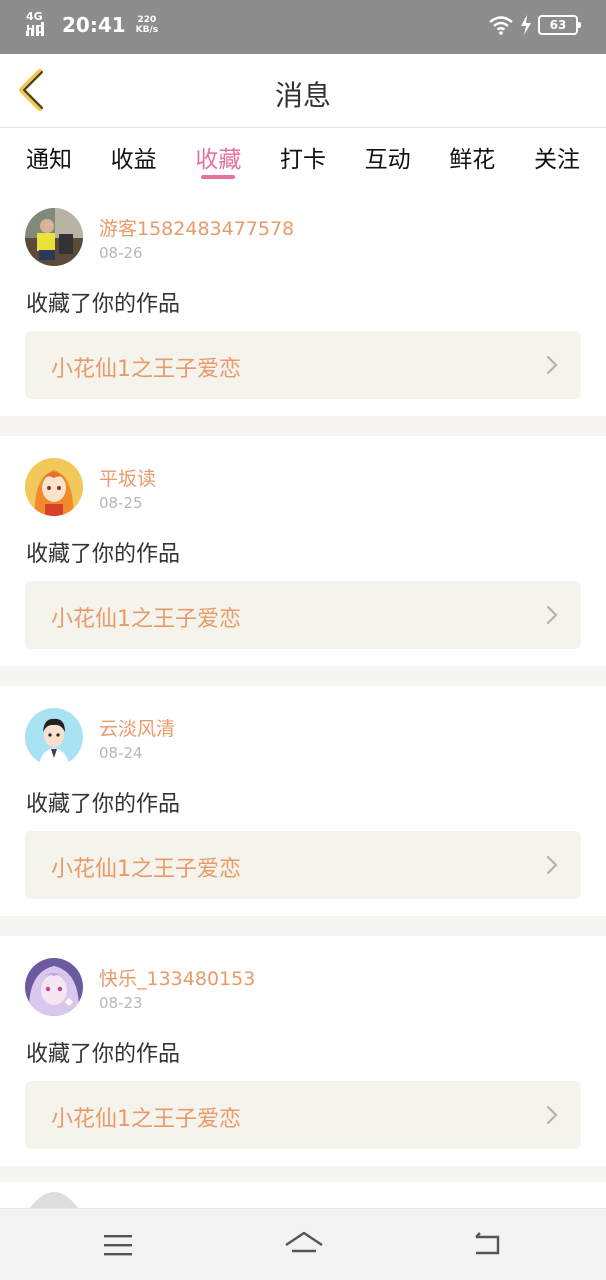 This screenshot has height=1280, width=606. Describe the element at coordinates (196, 227) in the screenshot. I see `username: 游客1582483477578` at that location.